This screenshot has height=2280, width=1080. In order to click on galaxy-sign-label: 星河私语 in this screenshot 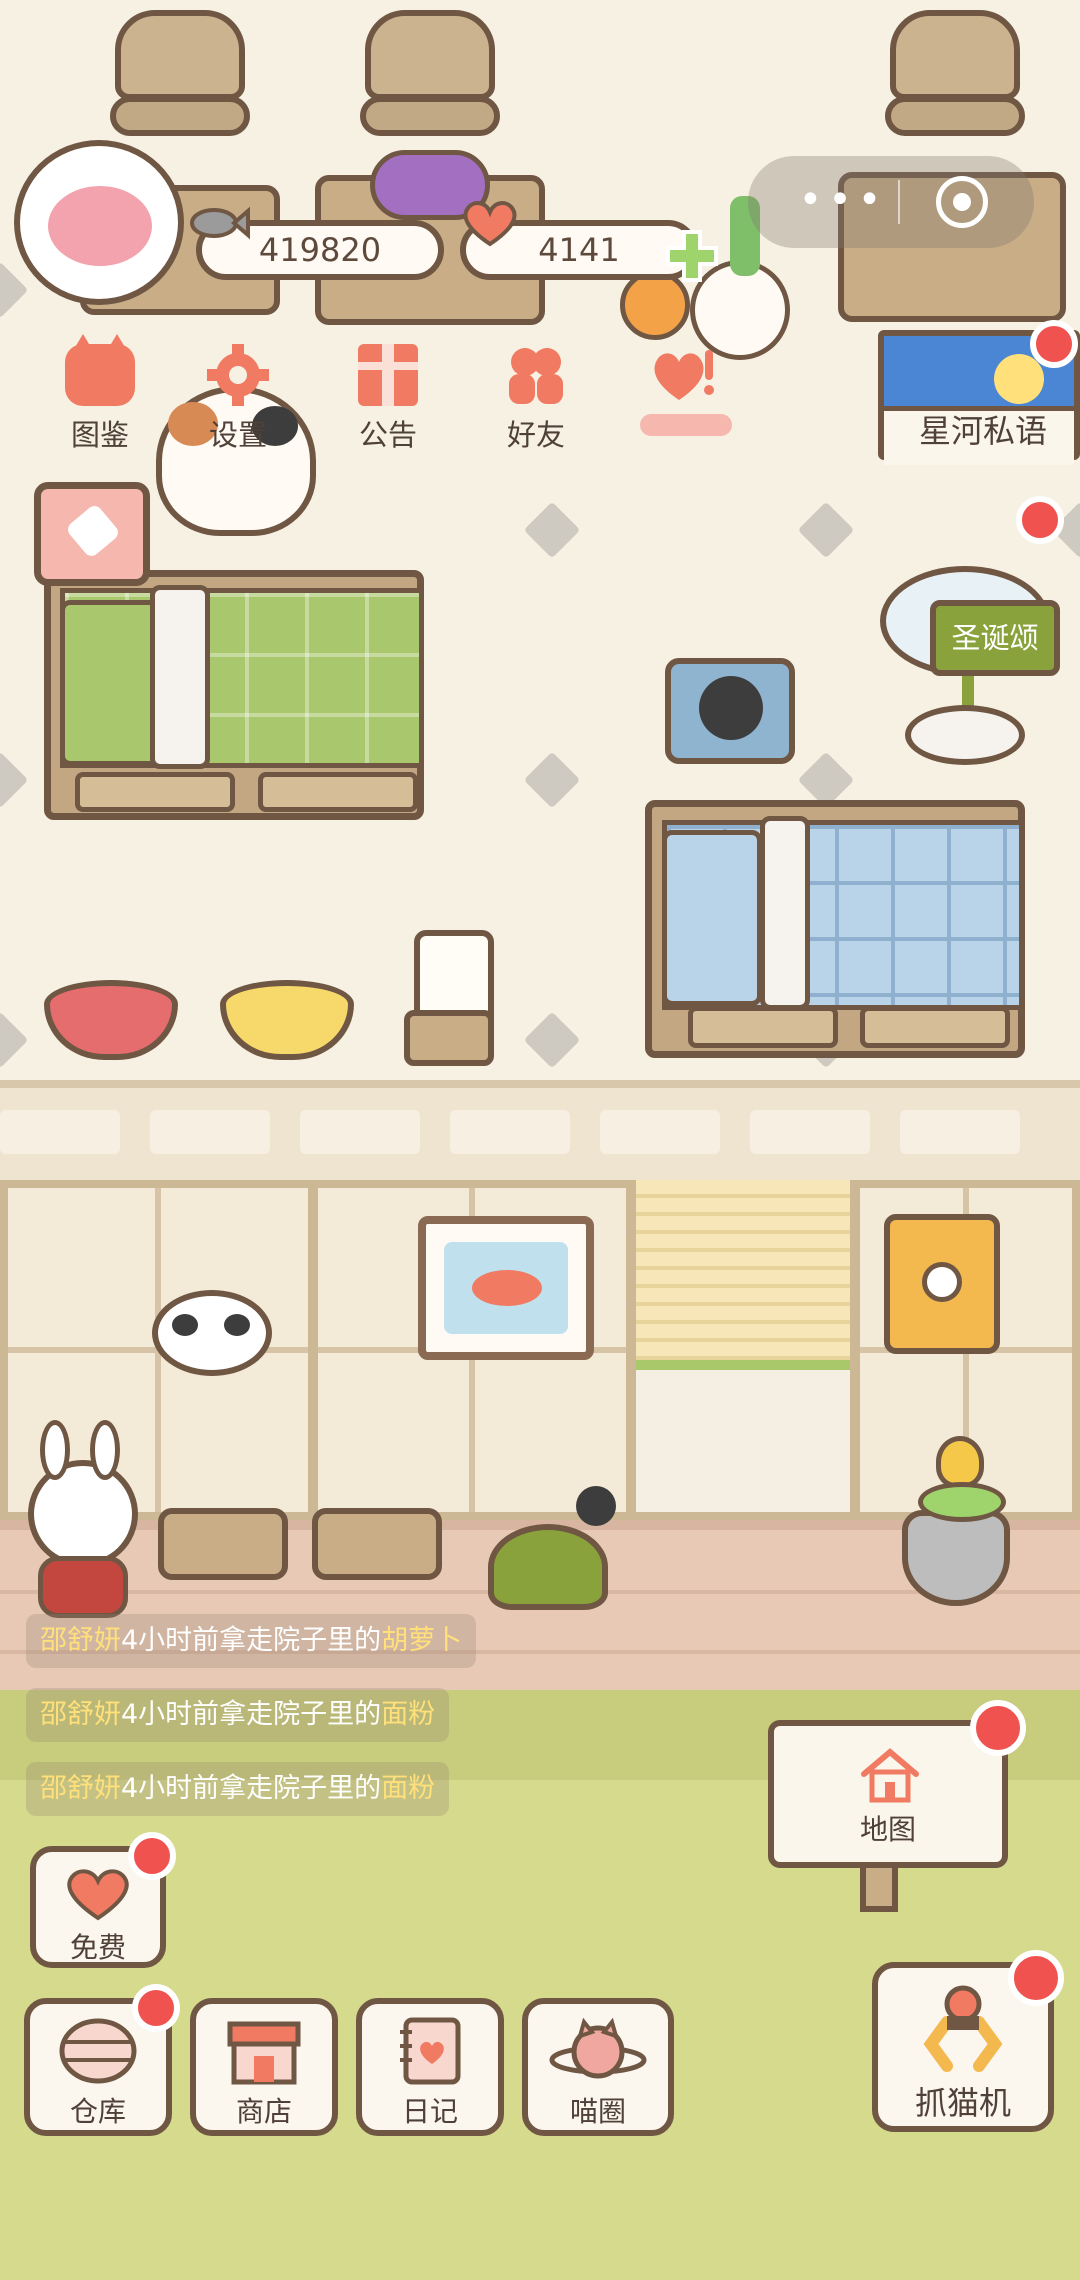, I will do `click(982, 431)`.